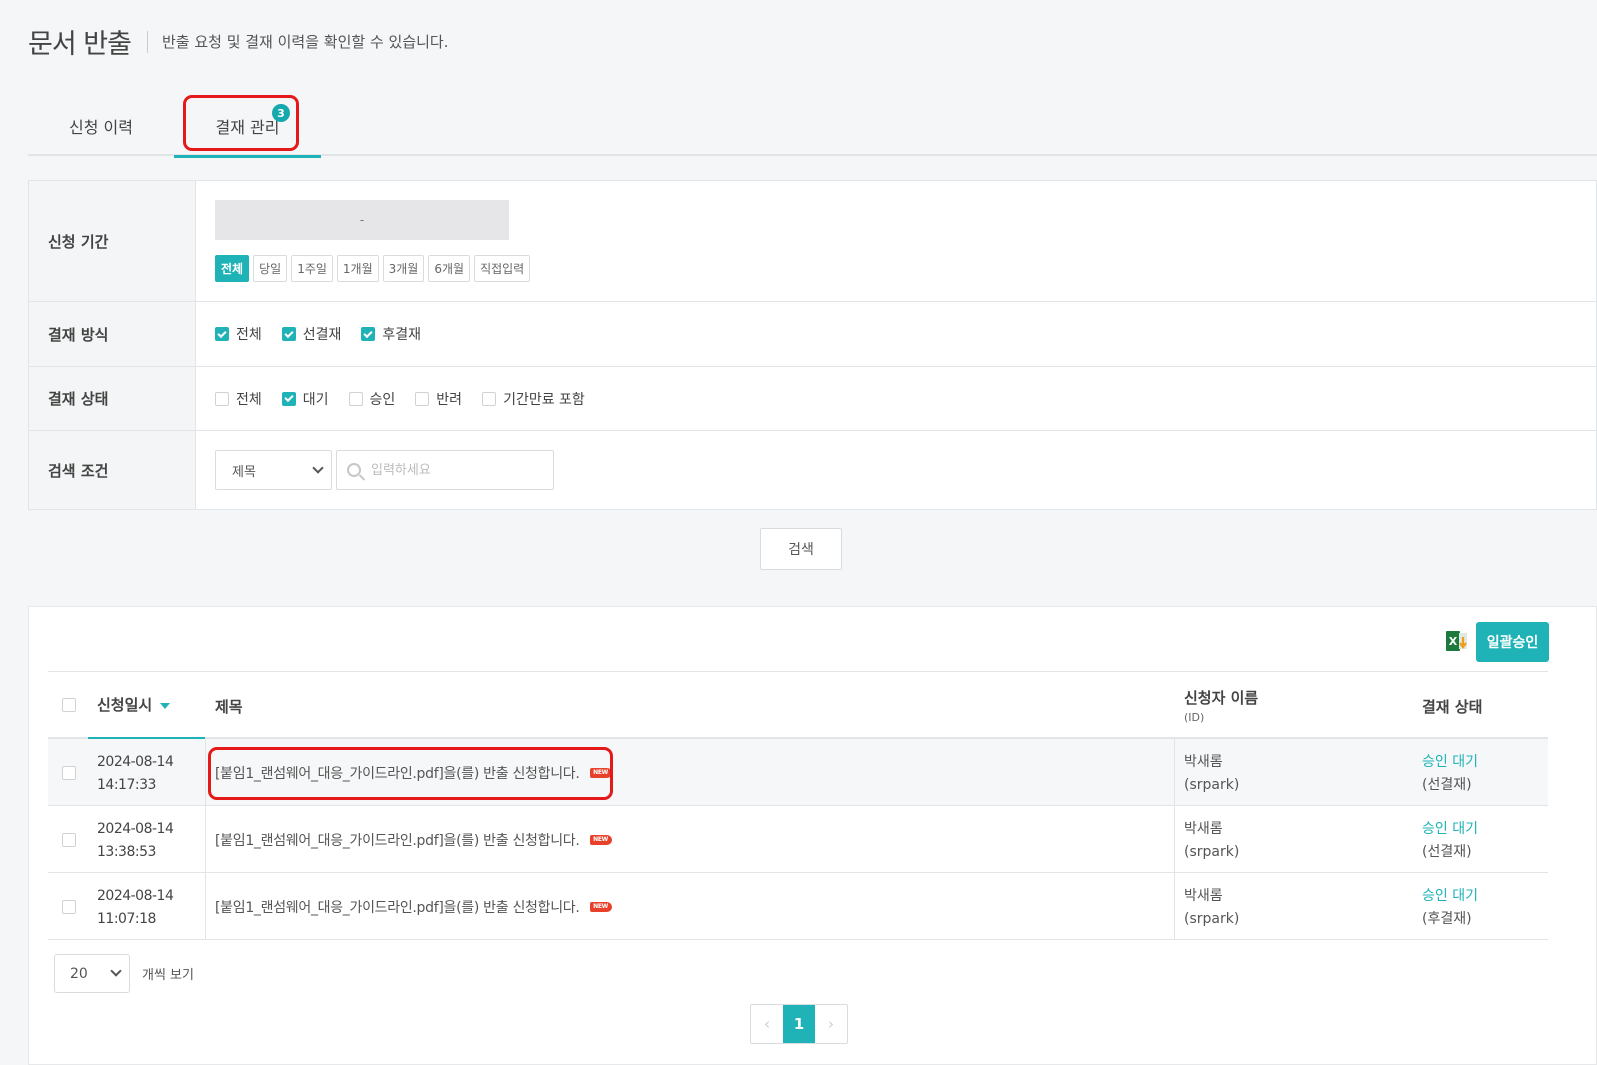  I want to click on page-size-label: 개씩 보기, so click(168, 975).